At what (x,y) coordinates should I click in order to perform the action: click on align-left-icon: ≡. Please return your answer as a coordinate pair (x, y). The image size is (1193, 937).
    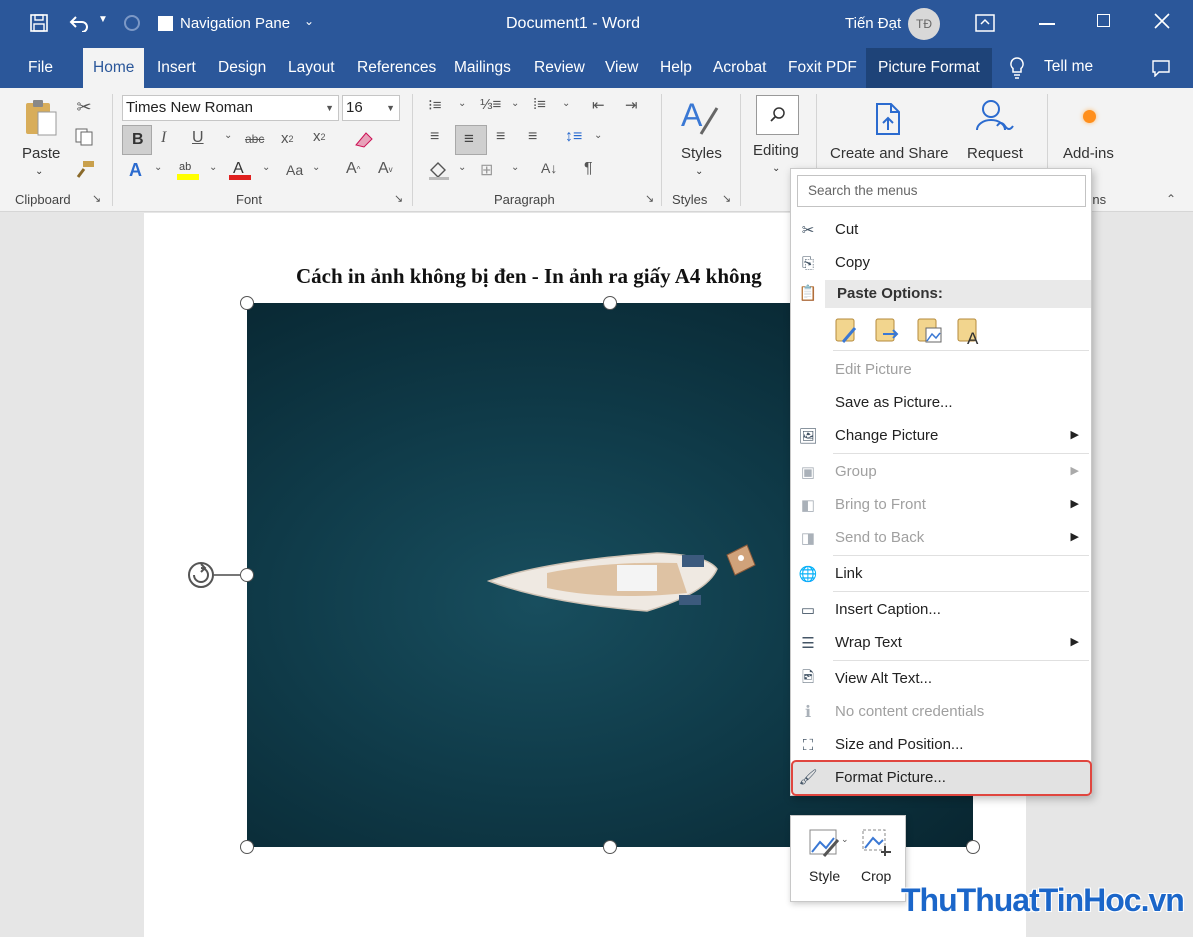
    Looking at the image, I should click on (434, 137).